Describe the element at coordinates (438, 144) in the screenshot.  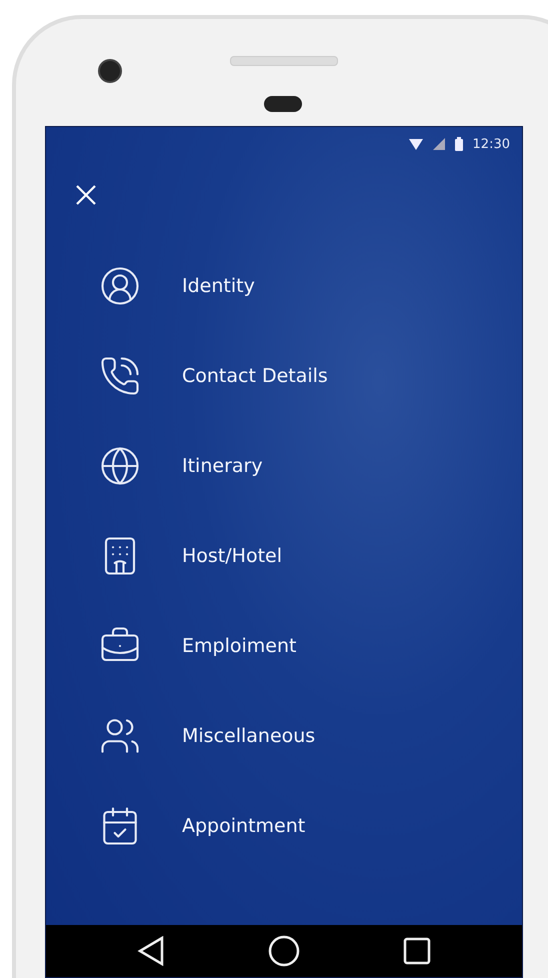
I see `signal-icon` at that location.